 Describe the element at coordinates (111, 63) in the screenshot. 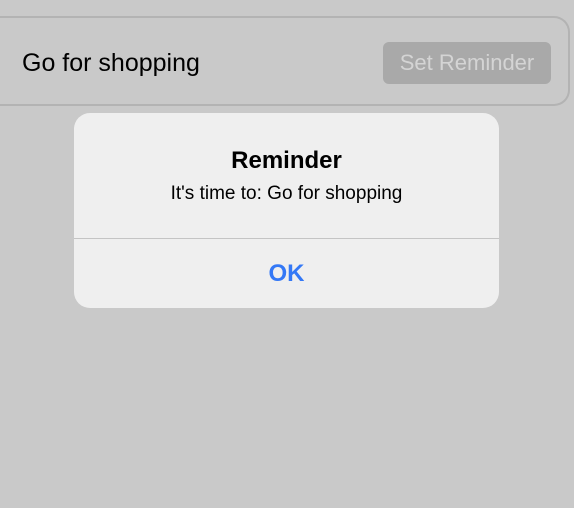

I see `task-name: Go for shopping` at that location.